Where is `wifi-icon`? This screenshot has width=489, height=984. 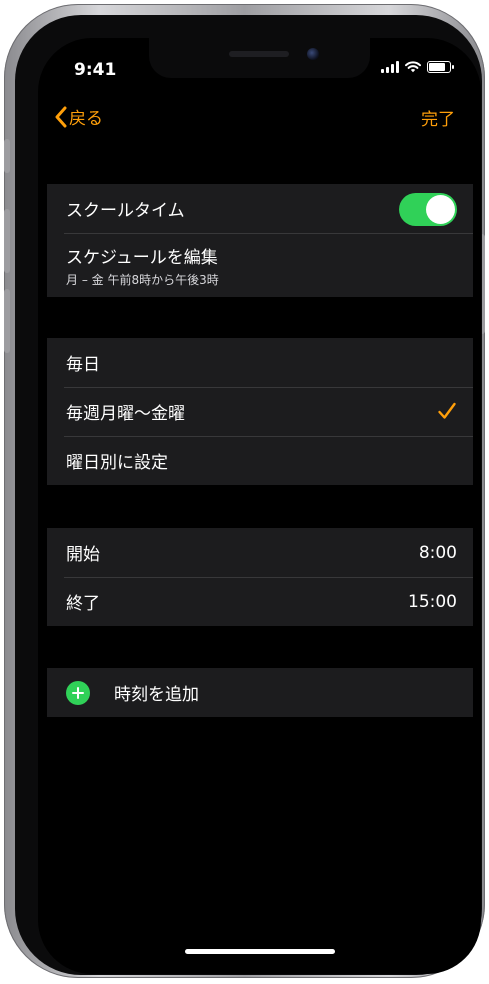 wifi-icon is located at coordinates (413, 67).